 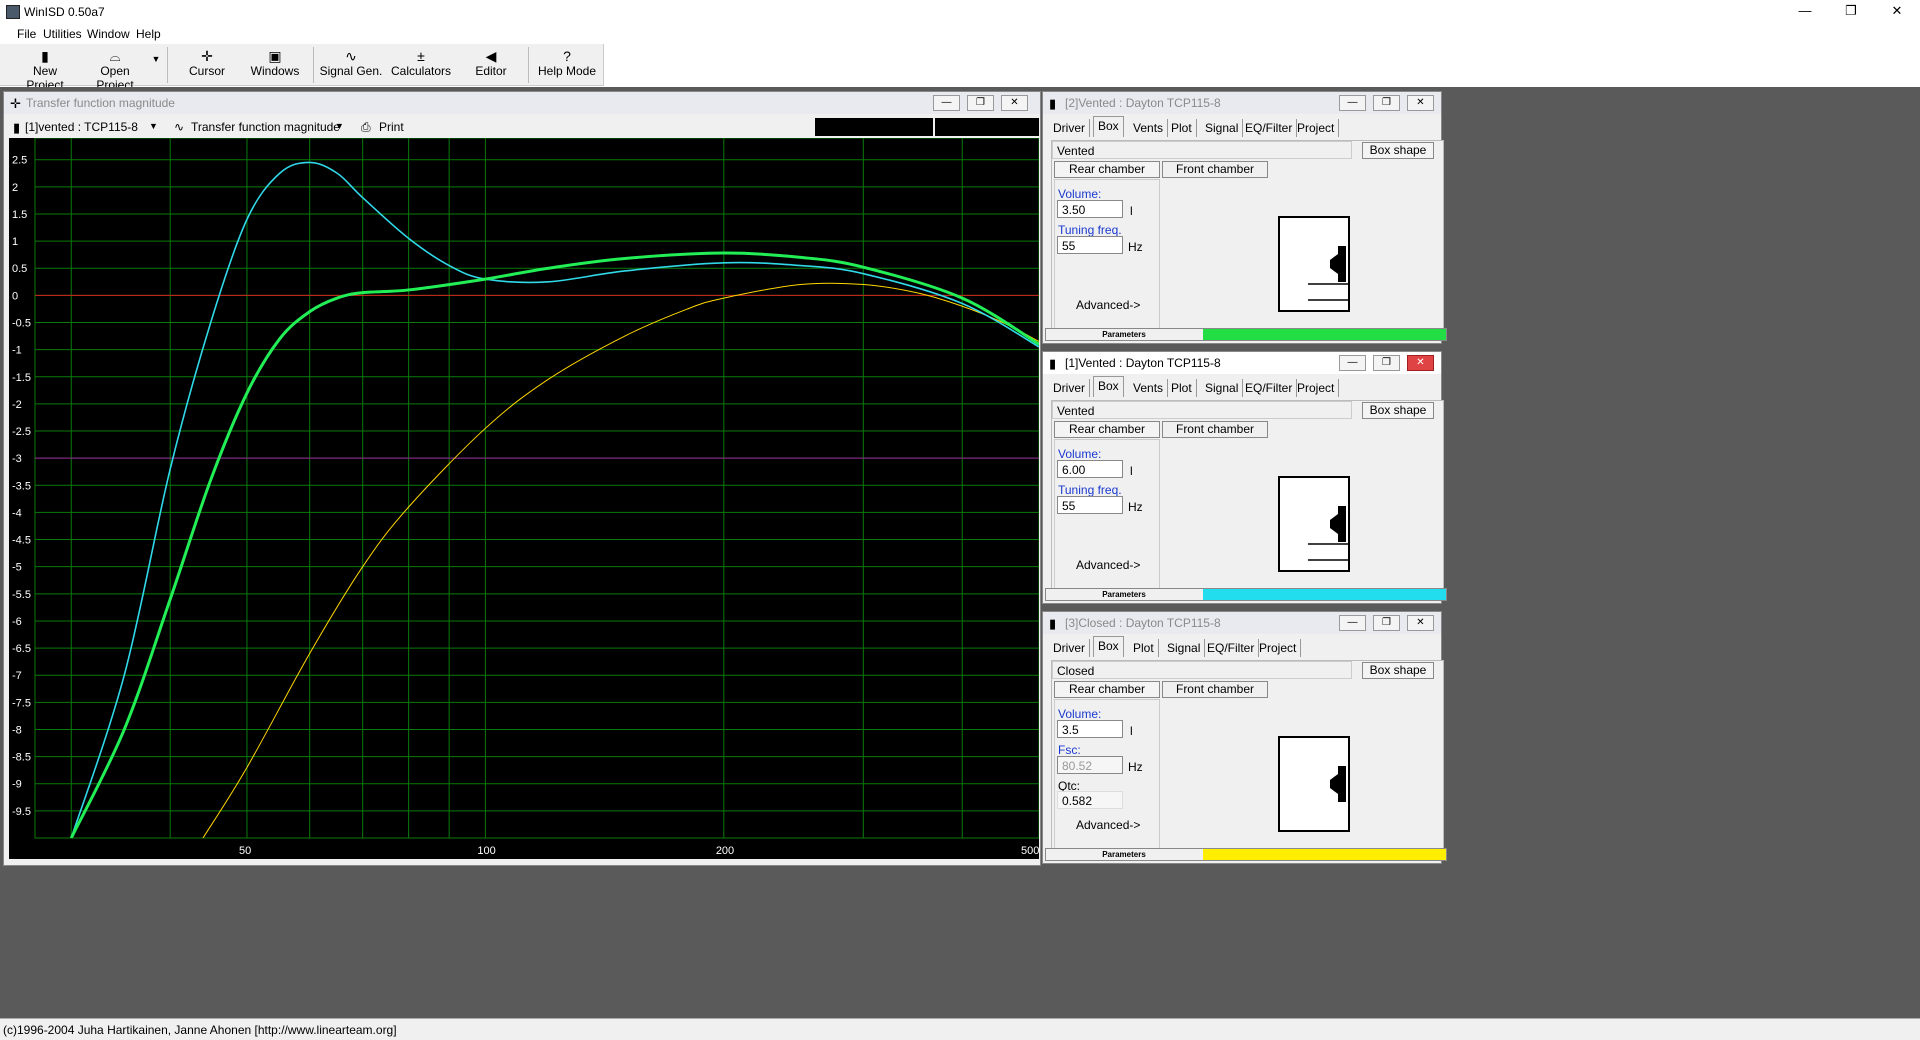 What do you see at coordinates (366, 127) in the screenshot?
I see `printer-icon: ⎙` at bounding box center [366, 127].